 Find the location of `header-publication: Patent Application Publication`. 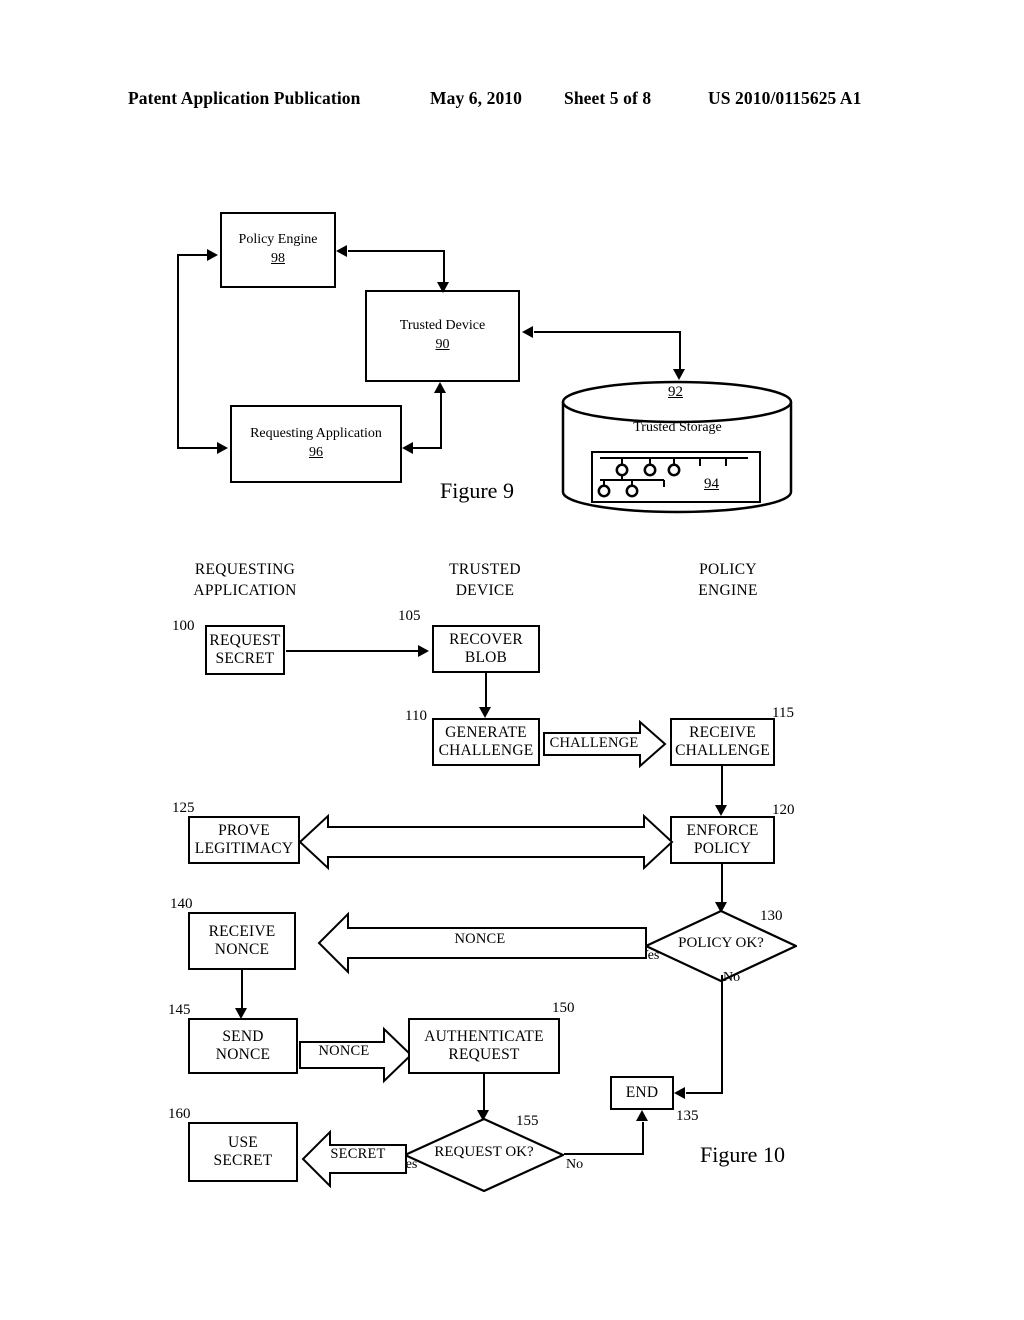

header-publication: Patent Application Publication is located at coordinates (244, 98).